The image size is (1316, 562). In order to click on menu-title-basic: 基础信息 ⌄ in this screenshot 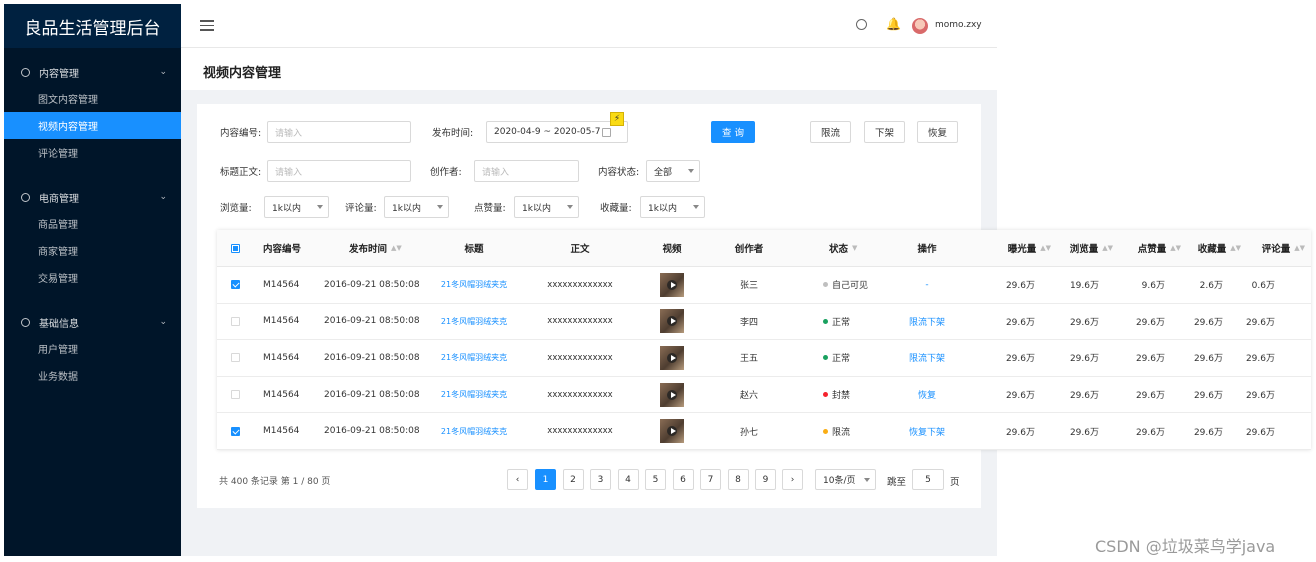, I will do `click(92, 322)`.